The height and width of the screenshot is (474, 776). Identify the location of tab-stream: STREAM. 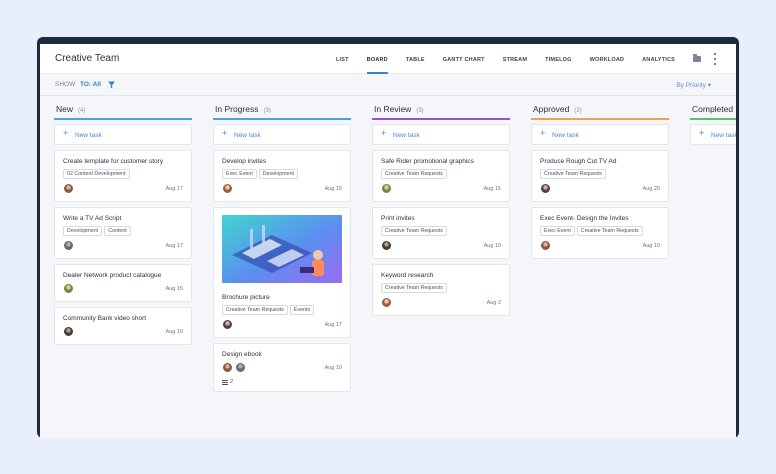
(515, 59).